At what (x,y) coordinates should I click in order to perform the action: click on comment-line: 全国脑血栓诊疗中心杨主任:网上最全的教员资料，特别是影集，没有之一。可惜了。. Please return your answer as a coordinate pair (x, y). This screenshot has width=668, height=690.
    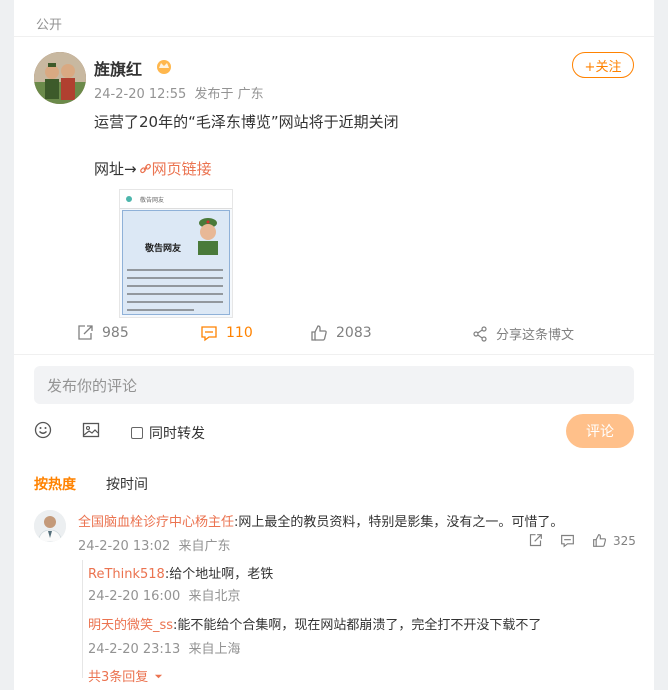
    Looking at the image, I should click on (320, 520).